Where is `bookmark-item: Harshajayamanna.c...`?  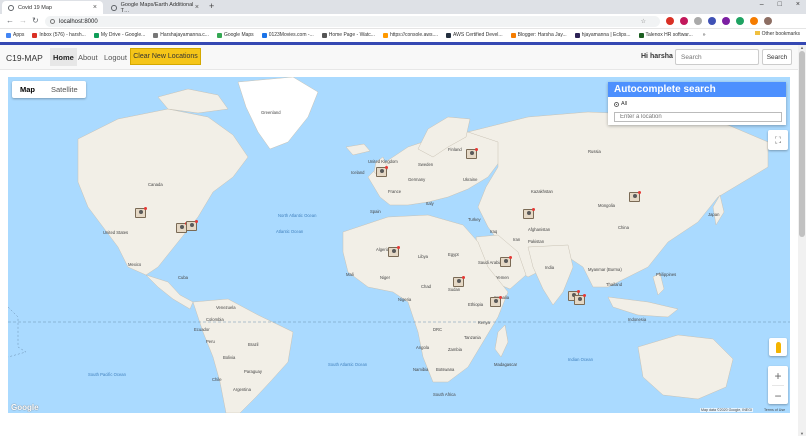 bookmark-item: Harshajayamanna.c... is located at coordinates (181, 35).